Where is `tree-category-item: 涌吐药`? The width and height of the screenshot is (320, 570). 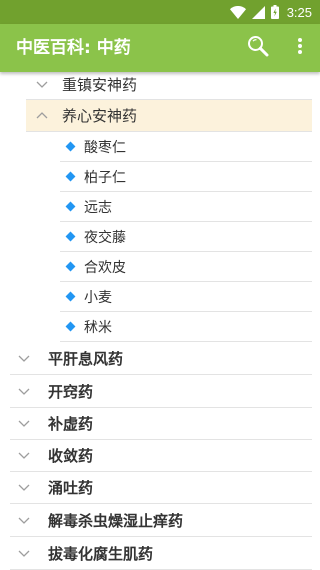 tree-category-item: 涌吐药 is located at coordinates (161, 488).